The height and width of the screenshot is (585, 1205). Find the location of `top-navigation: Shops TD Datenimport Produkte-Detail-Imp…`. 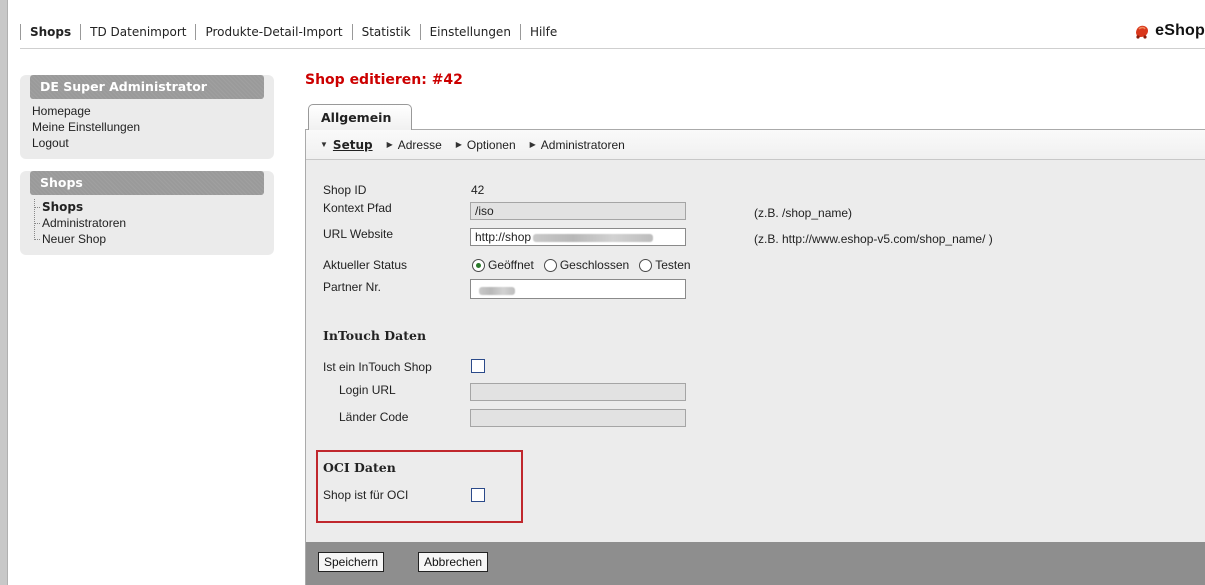

top-navigation: Shops TD Datenimport Produkte-Detail-Imp… is located at coordinates (612, 32).